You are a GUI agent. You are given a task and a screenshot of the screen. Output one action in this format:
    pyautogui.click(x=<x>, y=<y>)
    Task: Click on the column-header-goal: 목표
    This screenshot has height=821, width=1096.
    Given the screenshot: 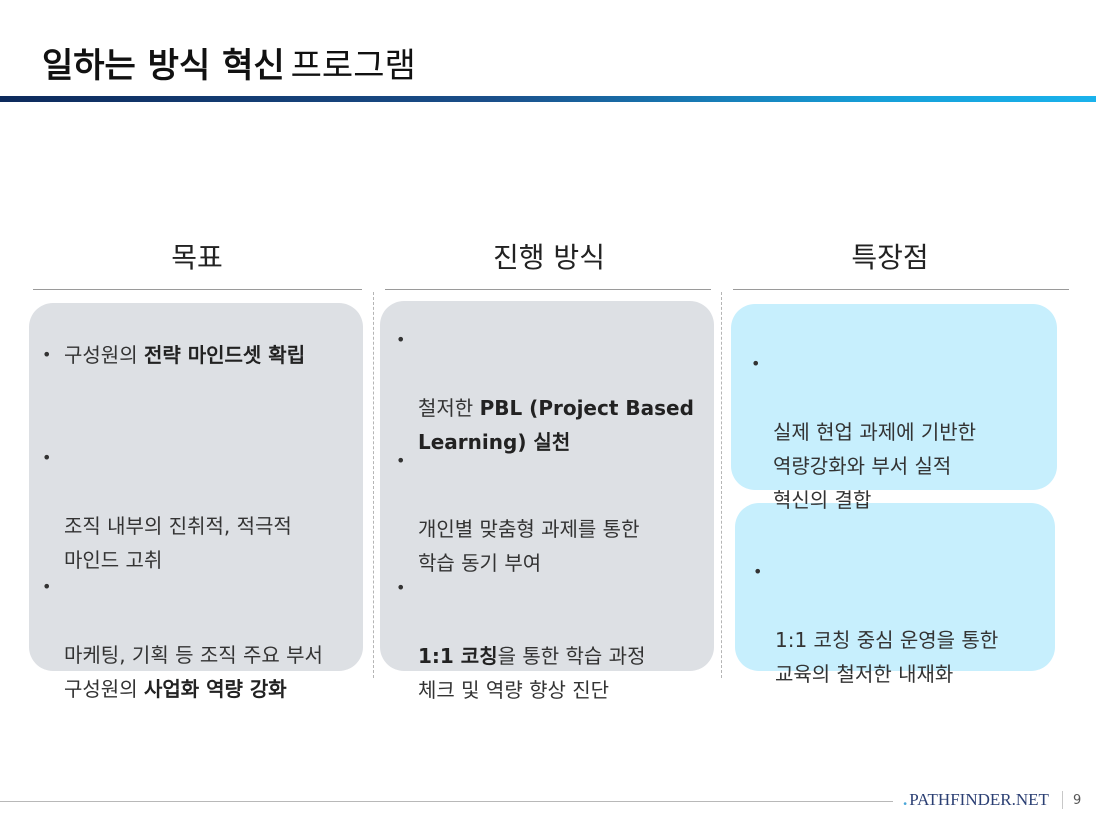 What is the action you would take?
    pyautogui.click(x=197, y=257)
    